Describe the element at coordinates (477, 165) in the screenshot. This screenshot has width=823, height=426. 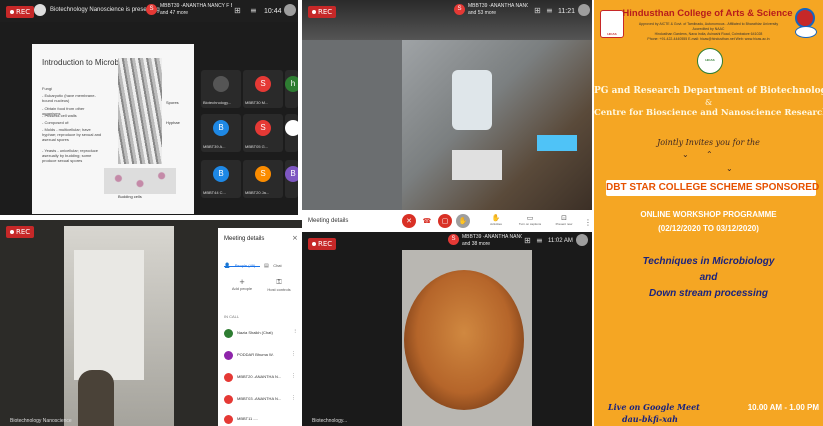
I see `rack-shape` at that location.